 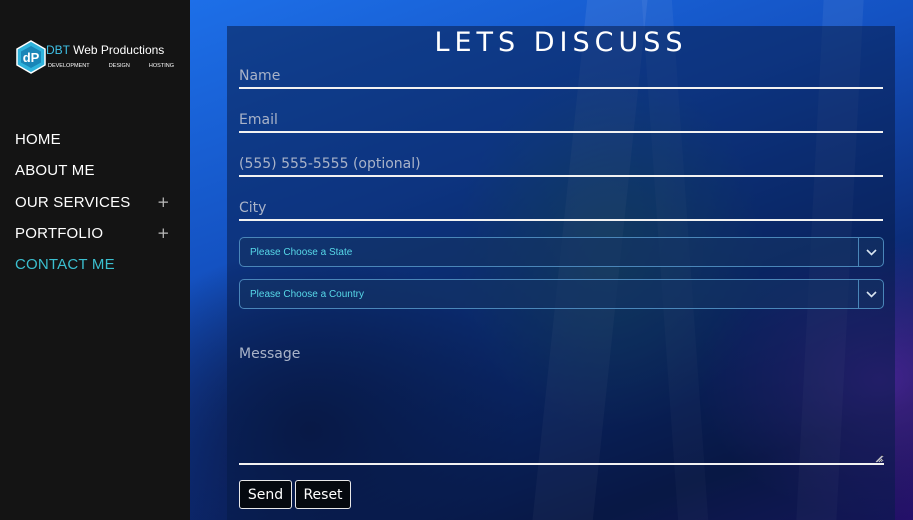 I want to click on nav-item-home: HOME, so click(x=95, y=139).